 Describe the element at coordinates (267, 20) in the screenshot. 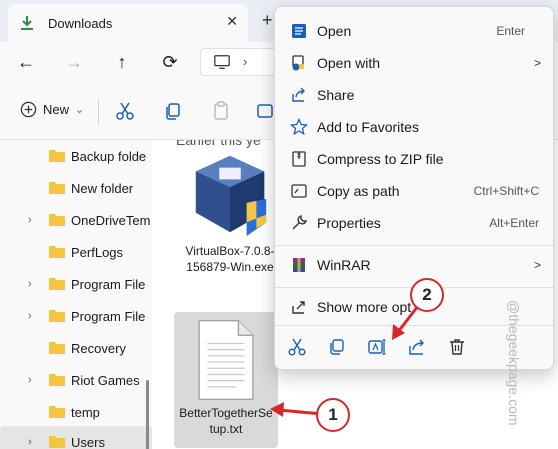

I see `new-tab-button: +` at that location.